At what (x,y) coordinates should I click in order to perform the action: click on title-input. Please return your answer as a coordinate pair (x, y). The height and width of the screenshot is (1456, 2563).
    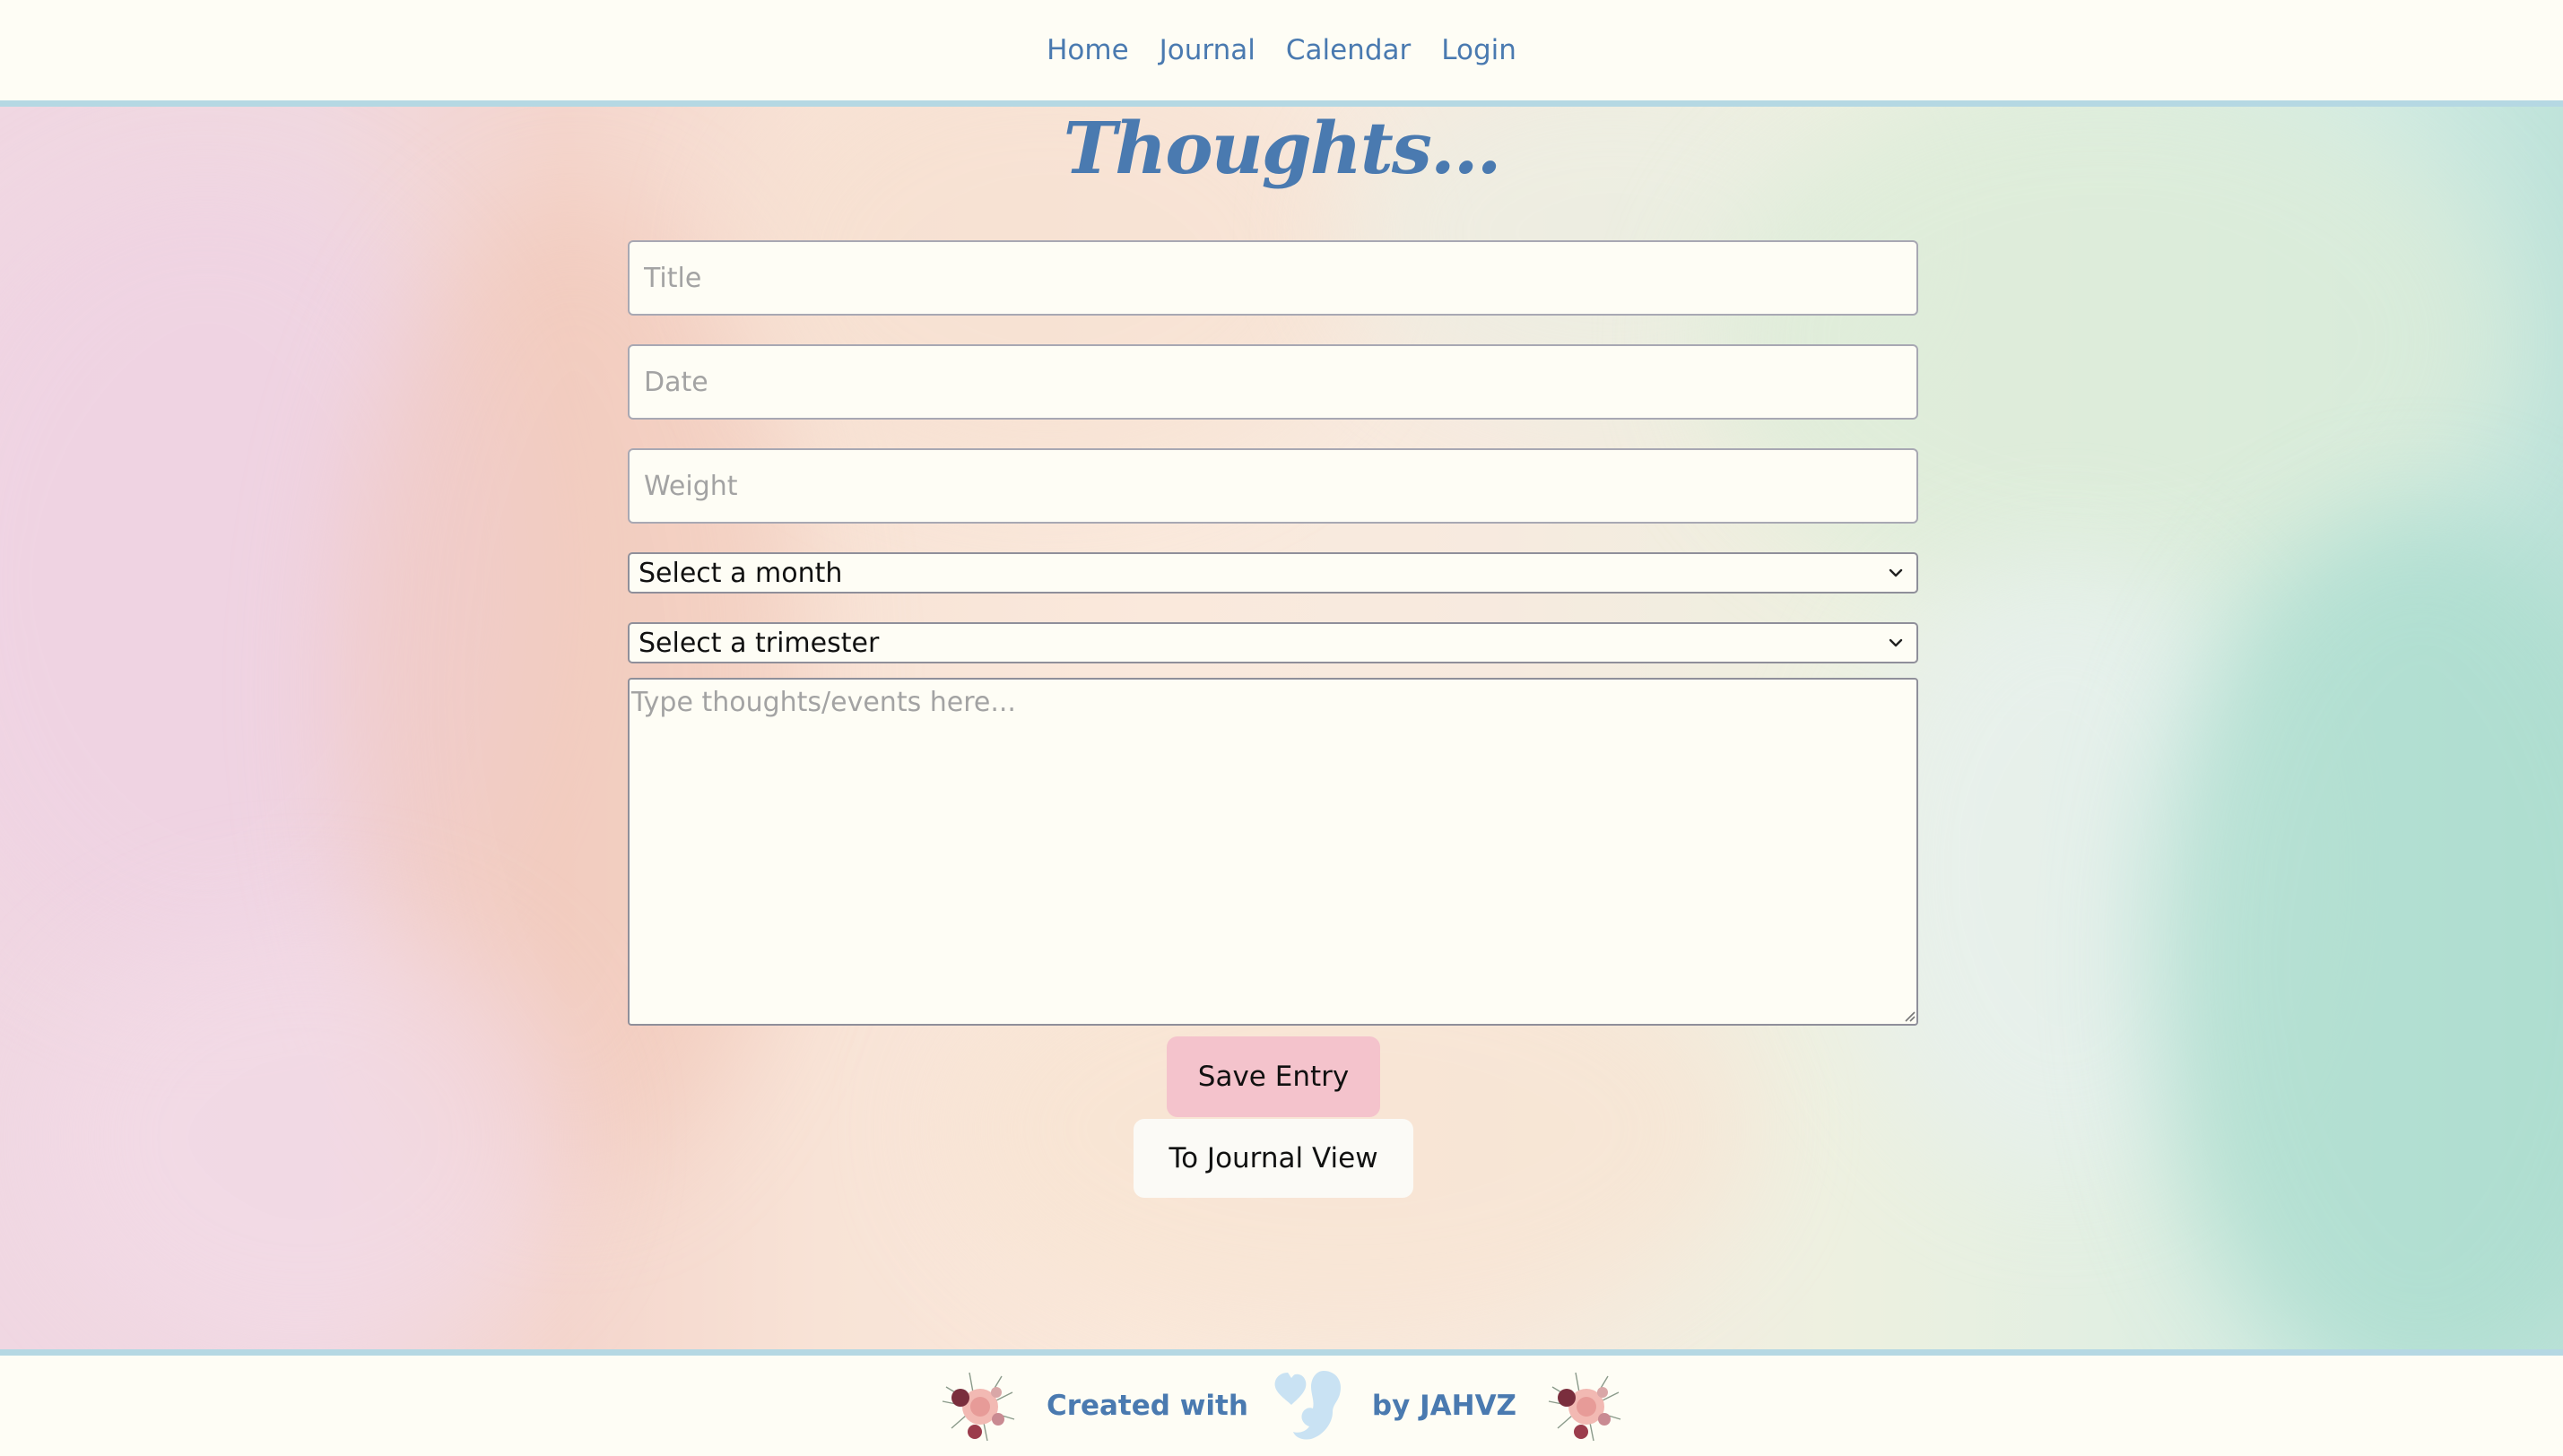
    Looking at the image, I should click on (1273, 278).